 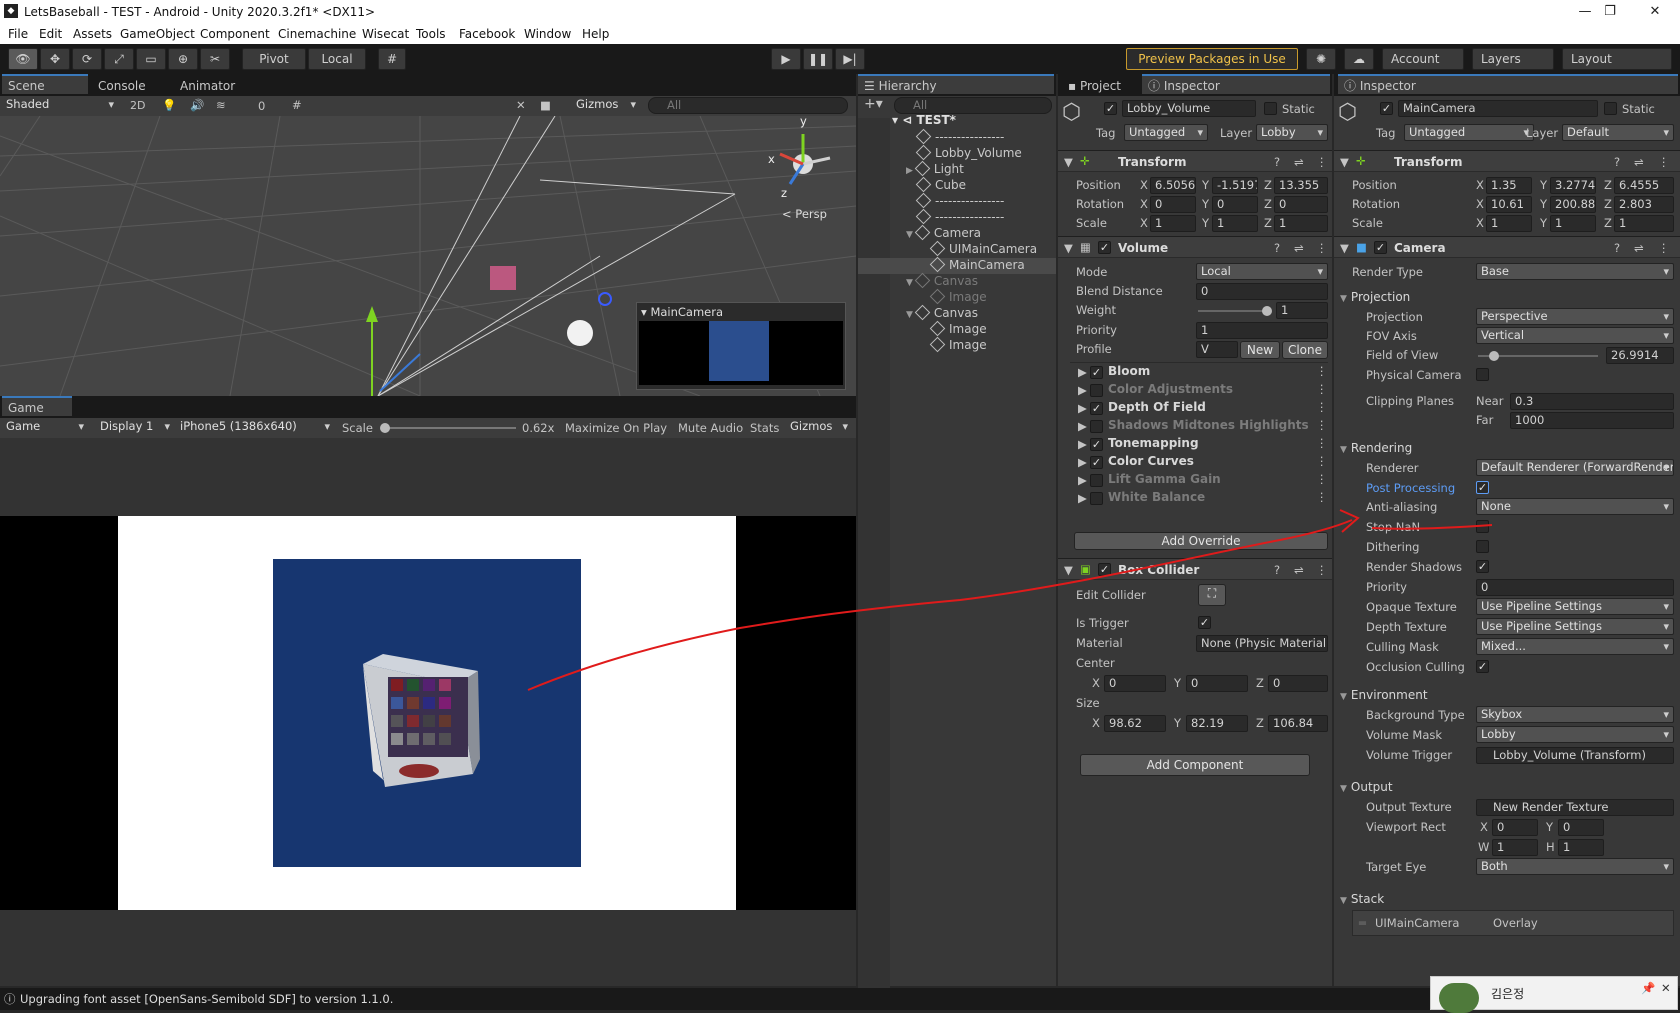 What do you see at coordinates (819, 427) in the screenshot?
I see `game-gizmos-dropdown: Gizmos` at bounding box center [819, 427].